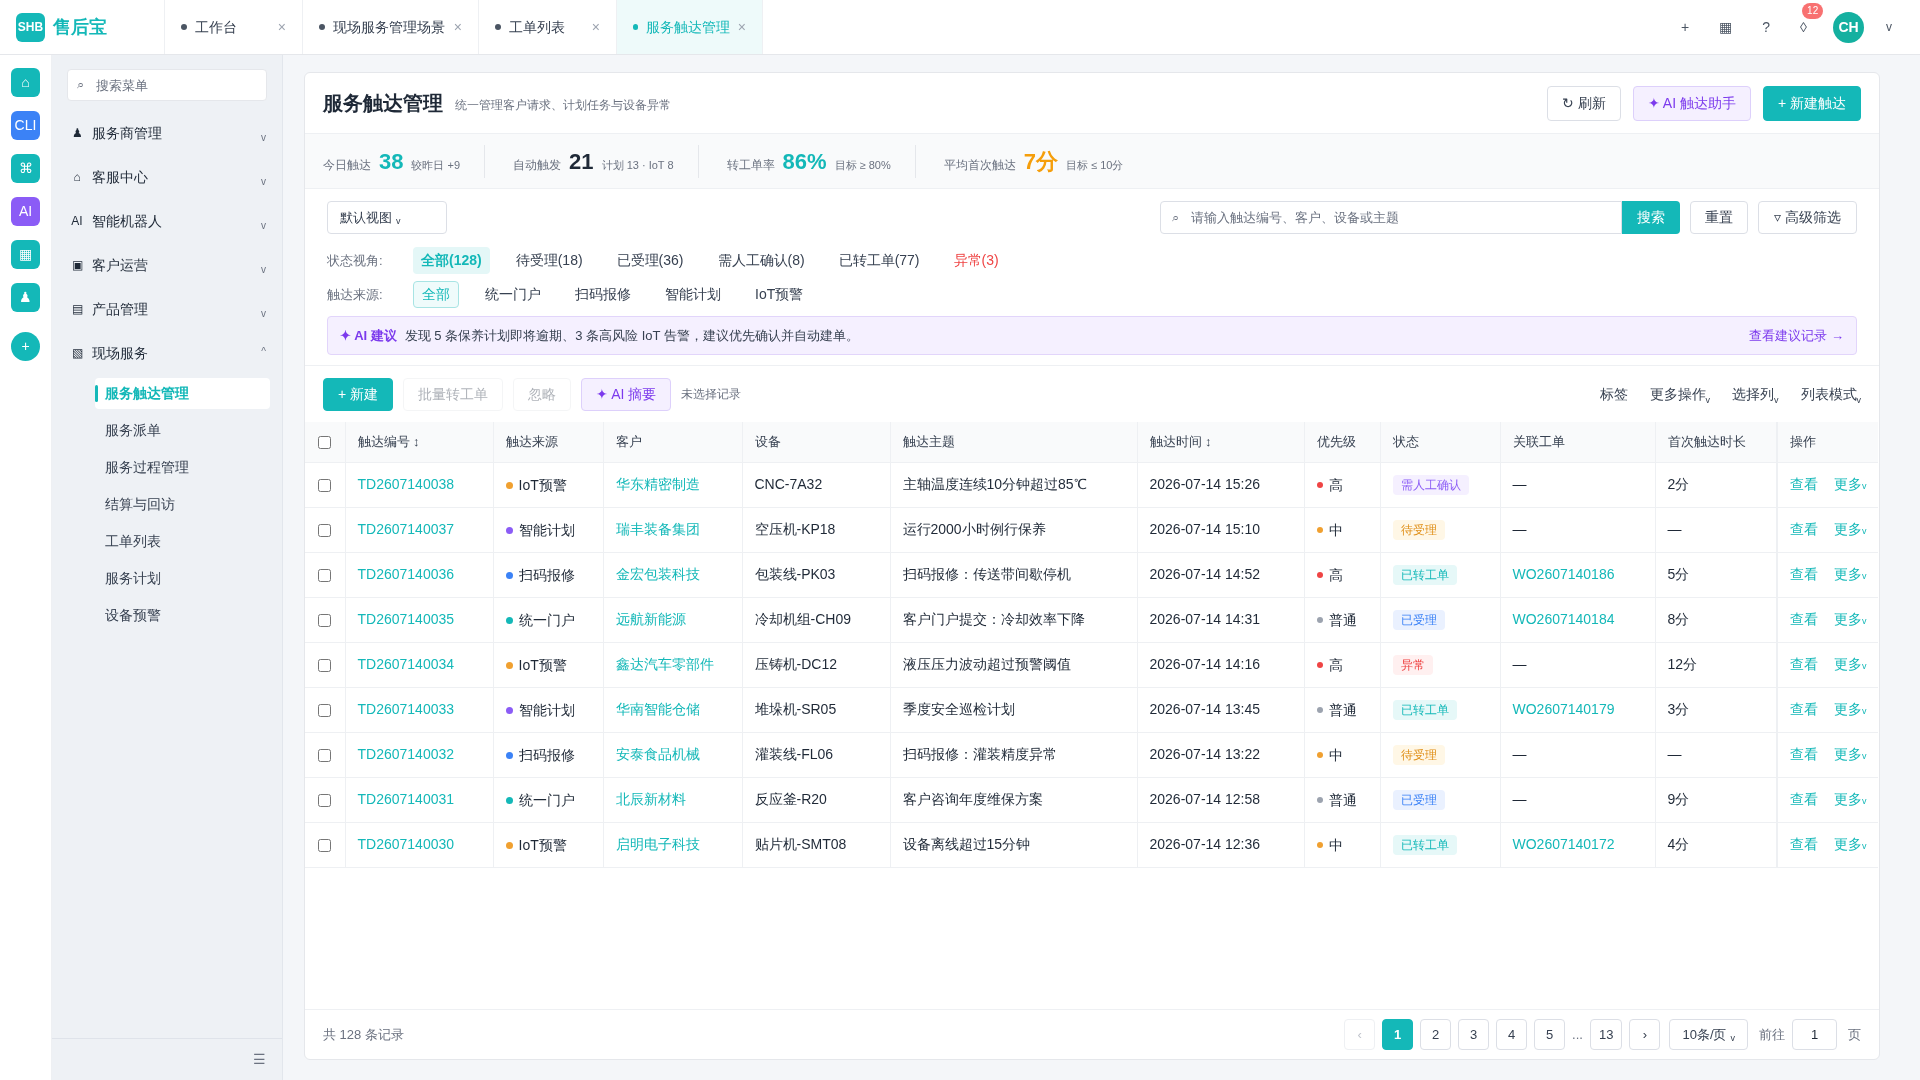  What do you see at coordinates (1685, 26) in the screenshot?
I see `toolbar-icon: +` at bounding box center [1685, 26].